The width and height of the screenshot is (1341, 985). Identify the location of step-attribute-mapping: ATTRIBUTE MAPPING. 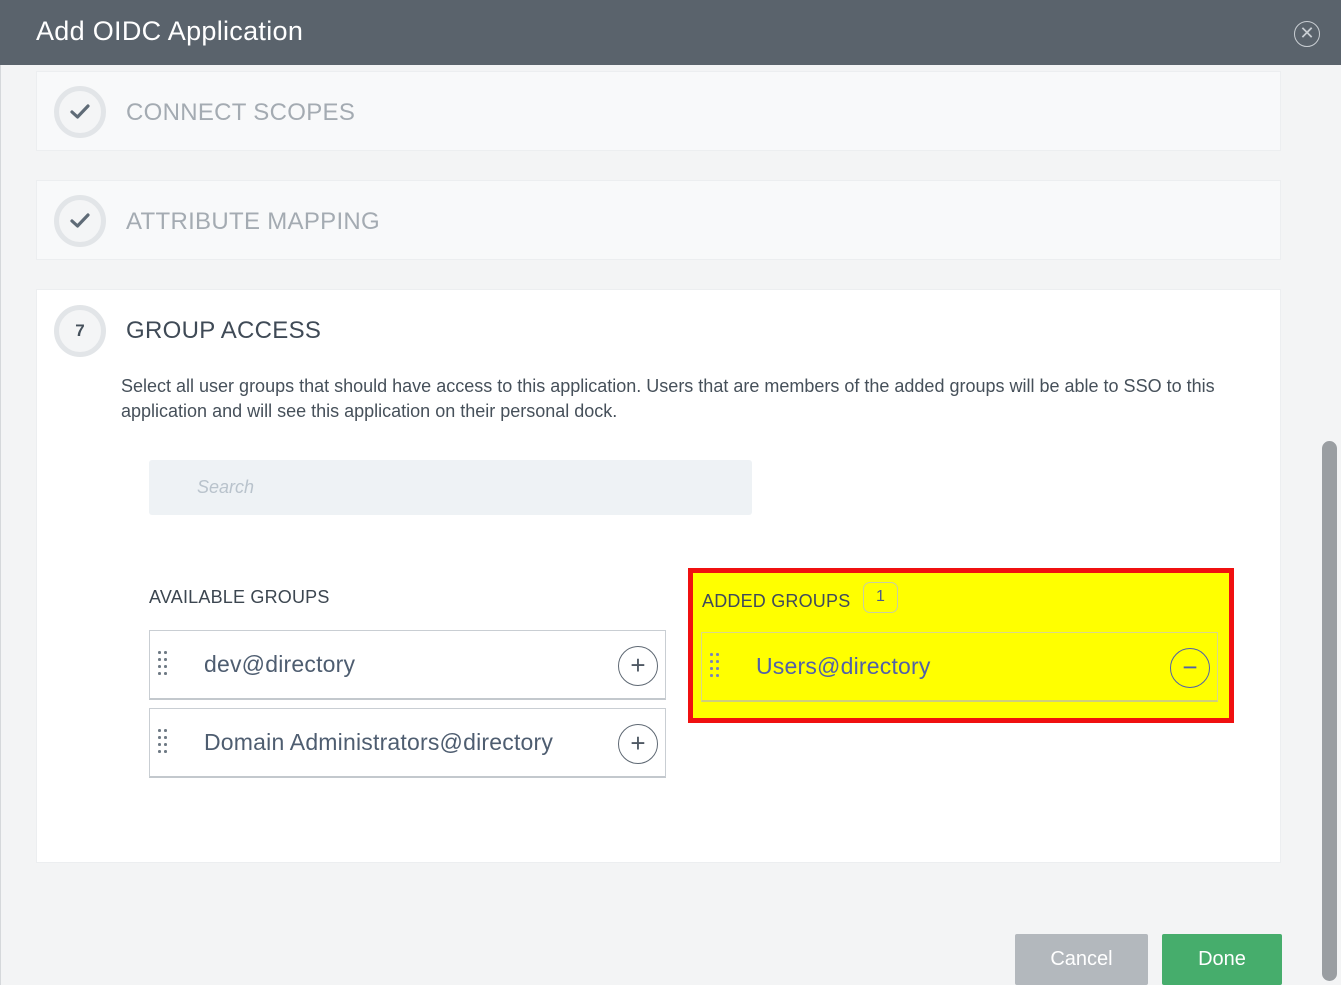
(658, 220).